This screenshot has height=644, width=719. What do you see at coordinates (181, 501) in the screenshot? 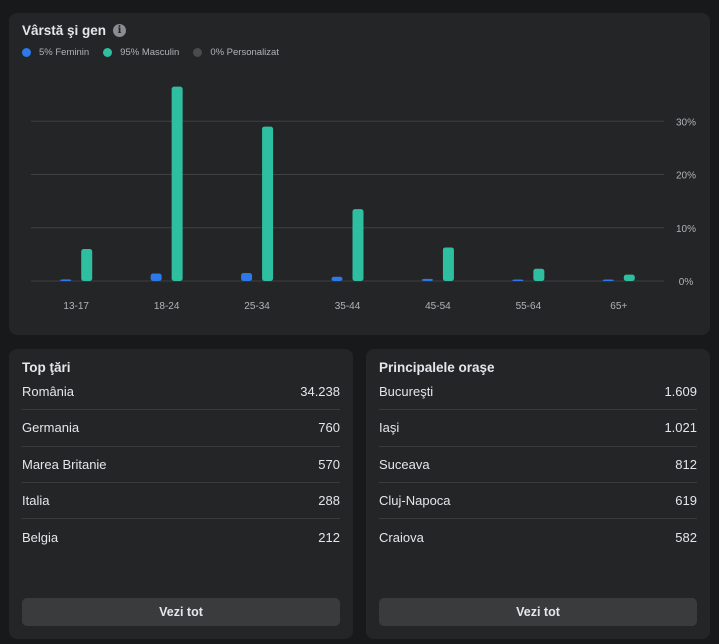
I see `list-item: Italia 288` at bounding box center [181, 501].